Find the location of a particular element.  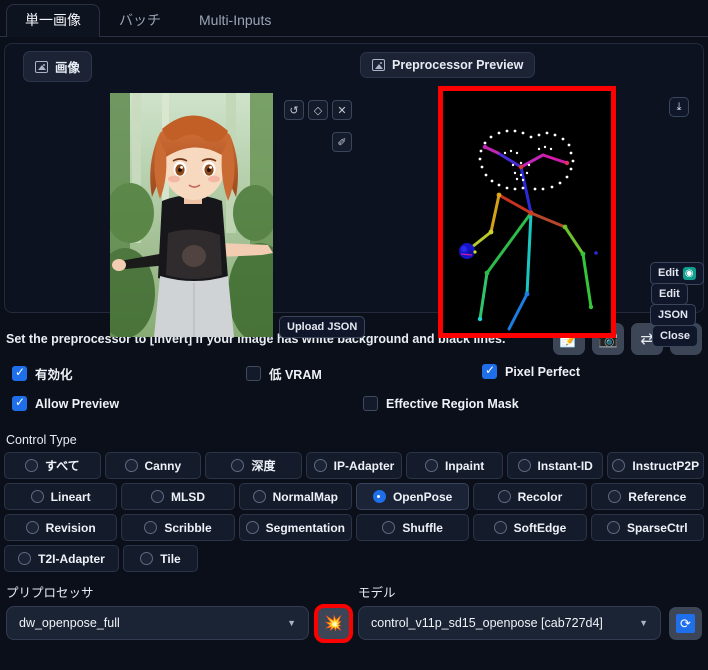

control-type-label-text: Shuffle is located at coordinates (422, 527).